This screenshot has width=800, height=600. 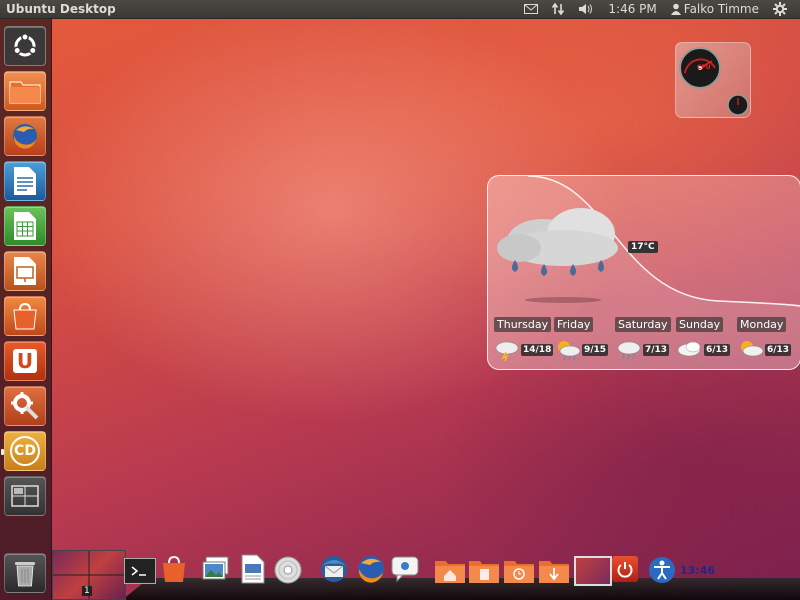 I want to click on forecast-day-label: Friday, so click(x=574, y=324).